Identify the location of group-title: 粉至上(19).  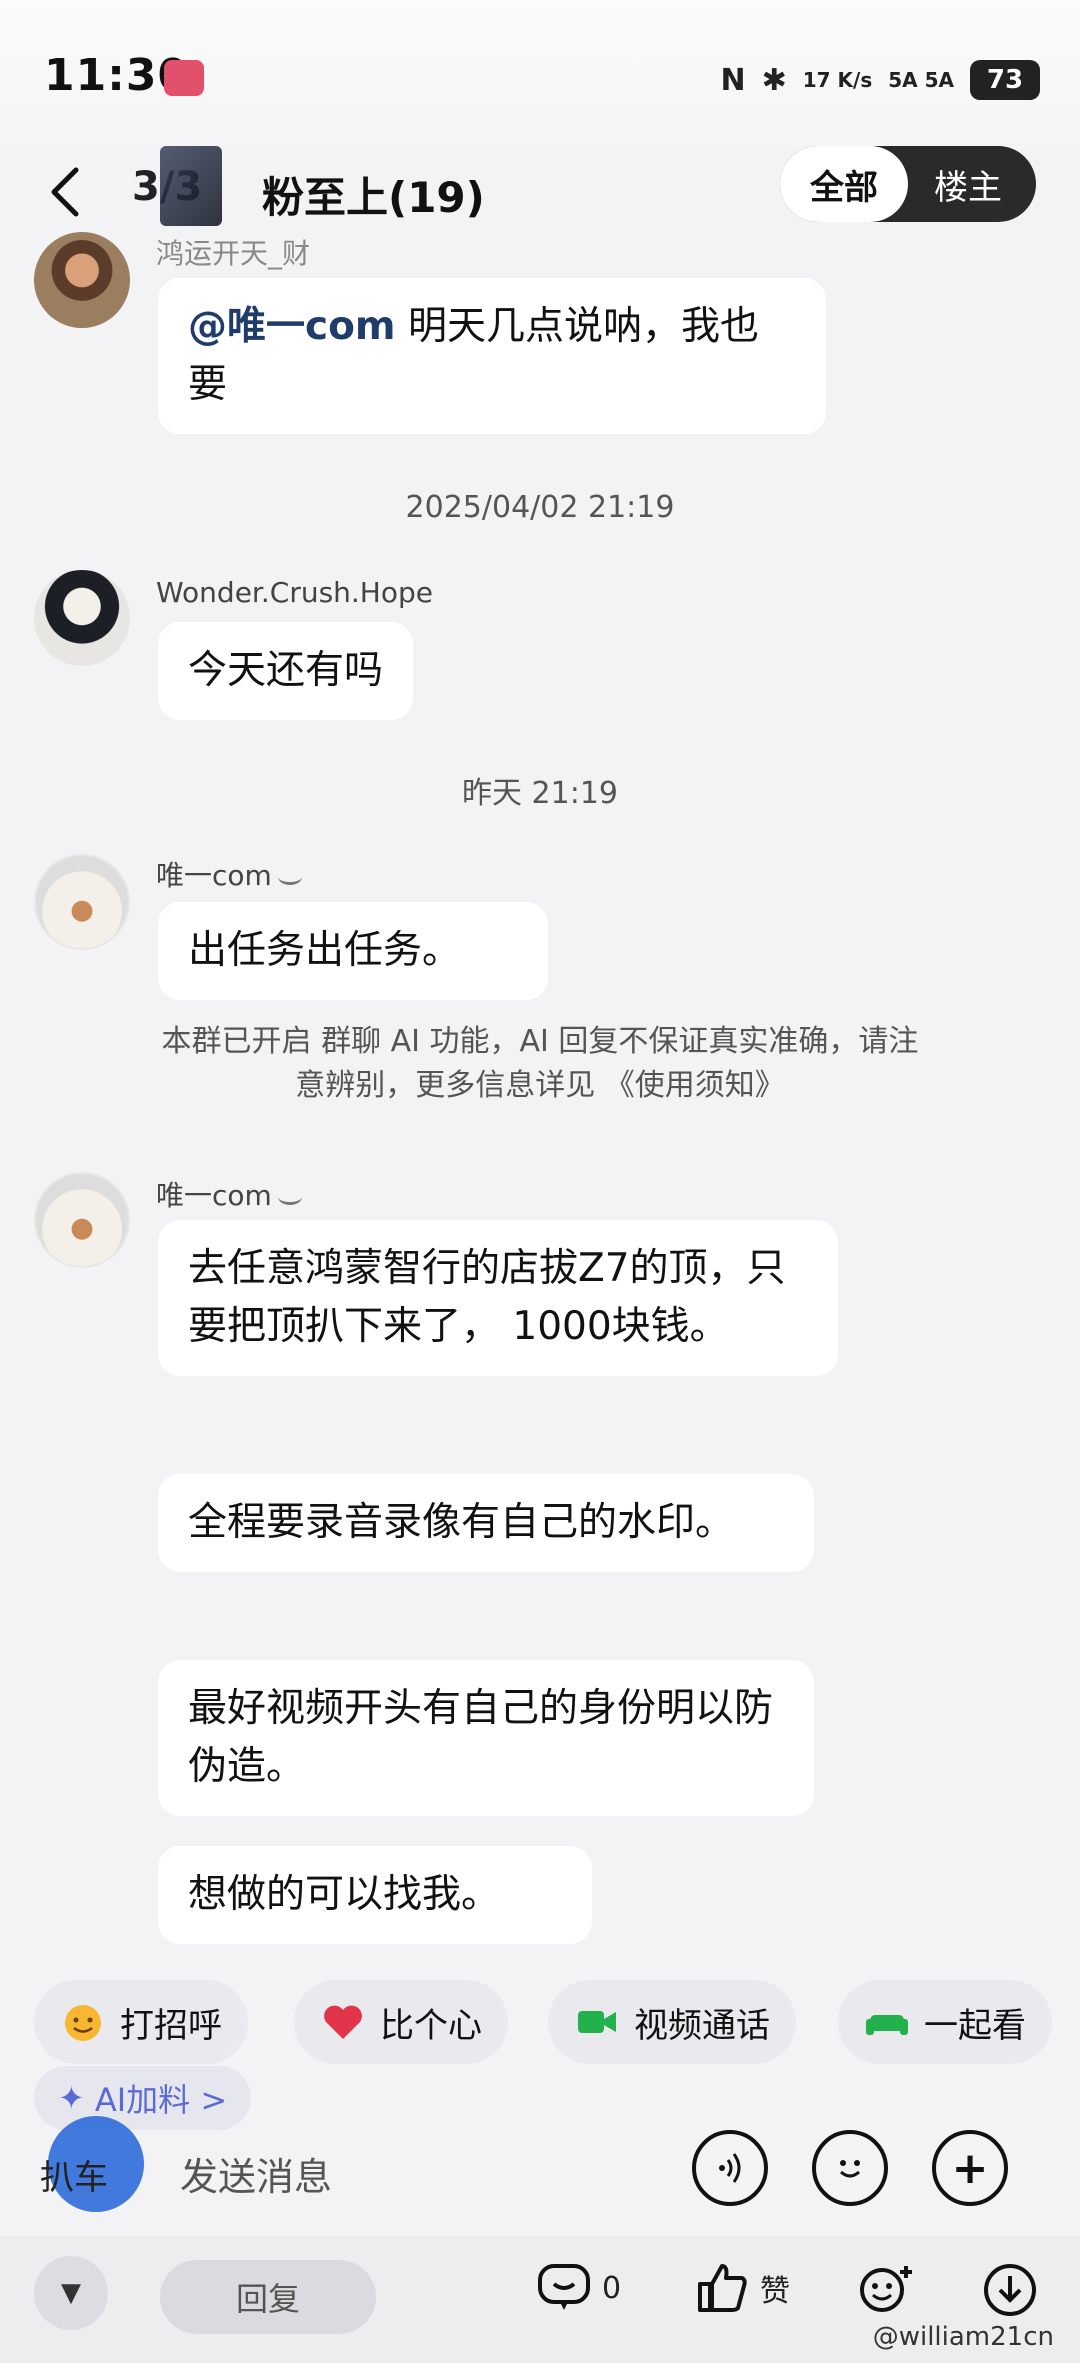
(373, 197).